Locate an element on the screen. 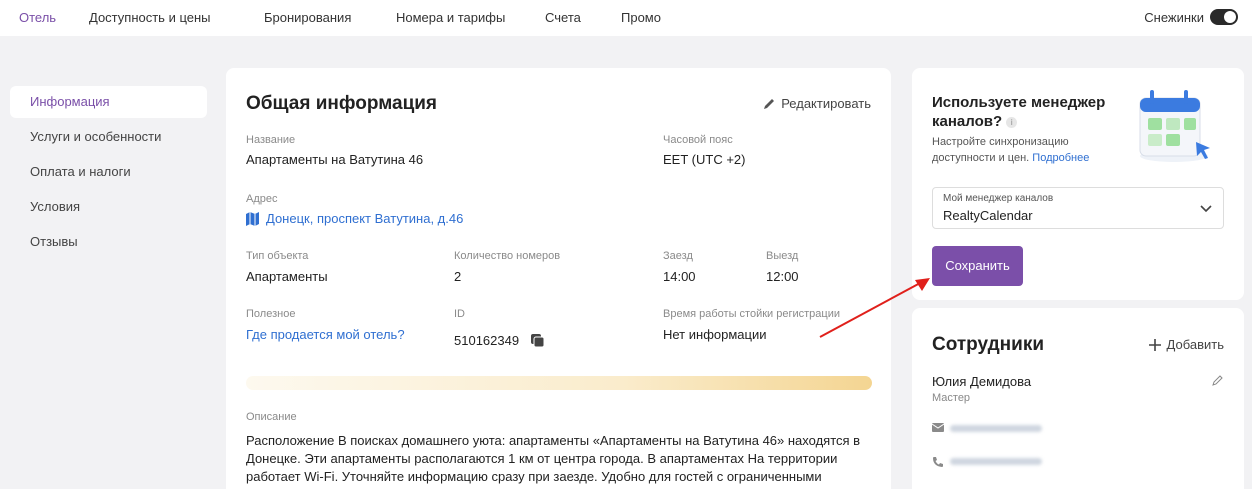 This screenshot has width=1252, height=489. timezone-label: Часовой пояс is located at coordinates (698, 140).